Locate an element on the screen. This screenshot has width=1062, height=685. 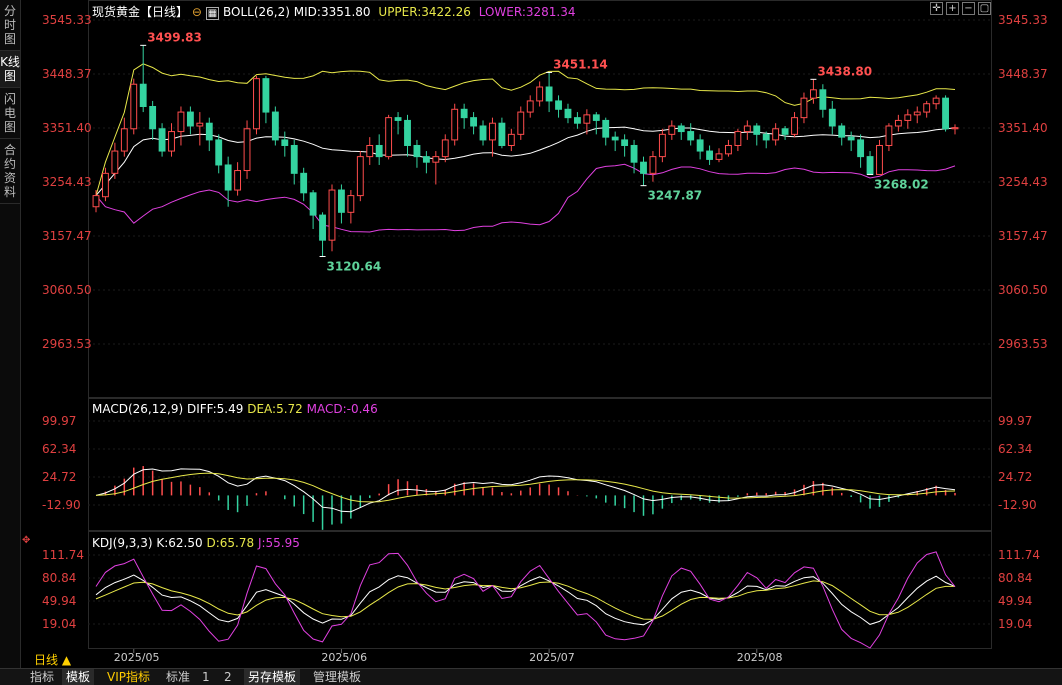
boll-name: BOLL(26,2) is located at coordinates (256, 12).